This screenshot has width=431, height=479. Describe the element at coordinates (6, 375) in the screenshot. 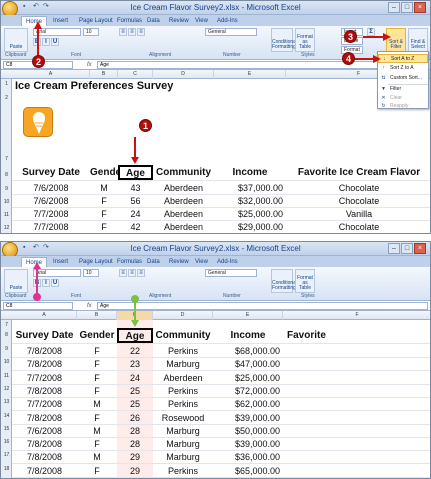

I see `row-number: 11` at that location.